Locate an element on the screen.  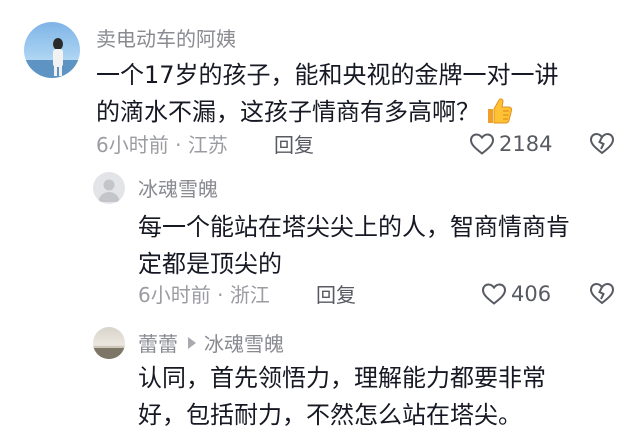
like-button: 406 is located at coordinates (516, 294).